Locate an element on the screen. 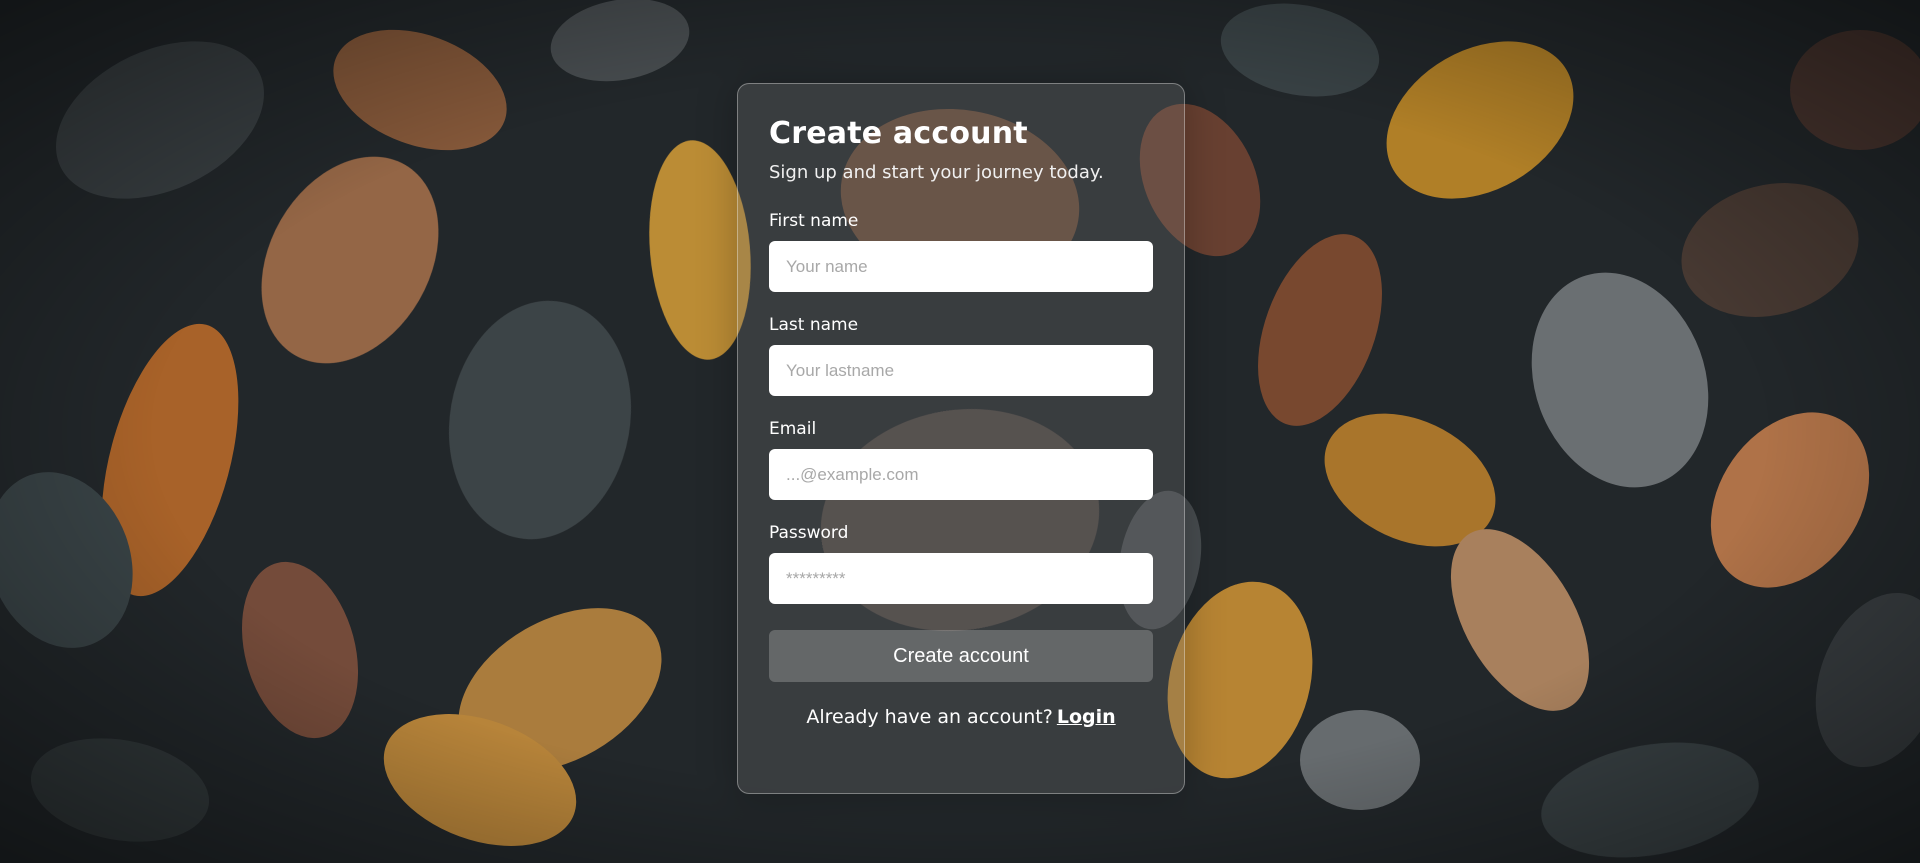  email-input is located at coordinates (961, 474).